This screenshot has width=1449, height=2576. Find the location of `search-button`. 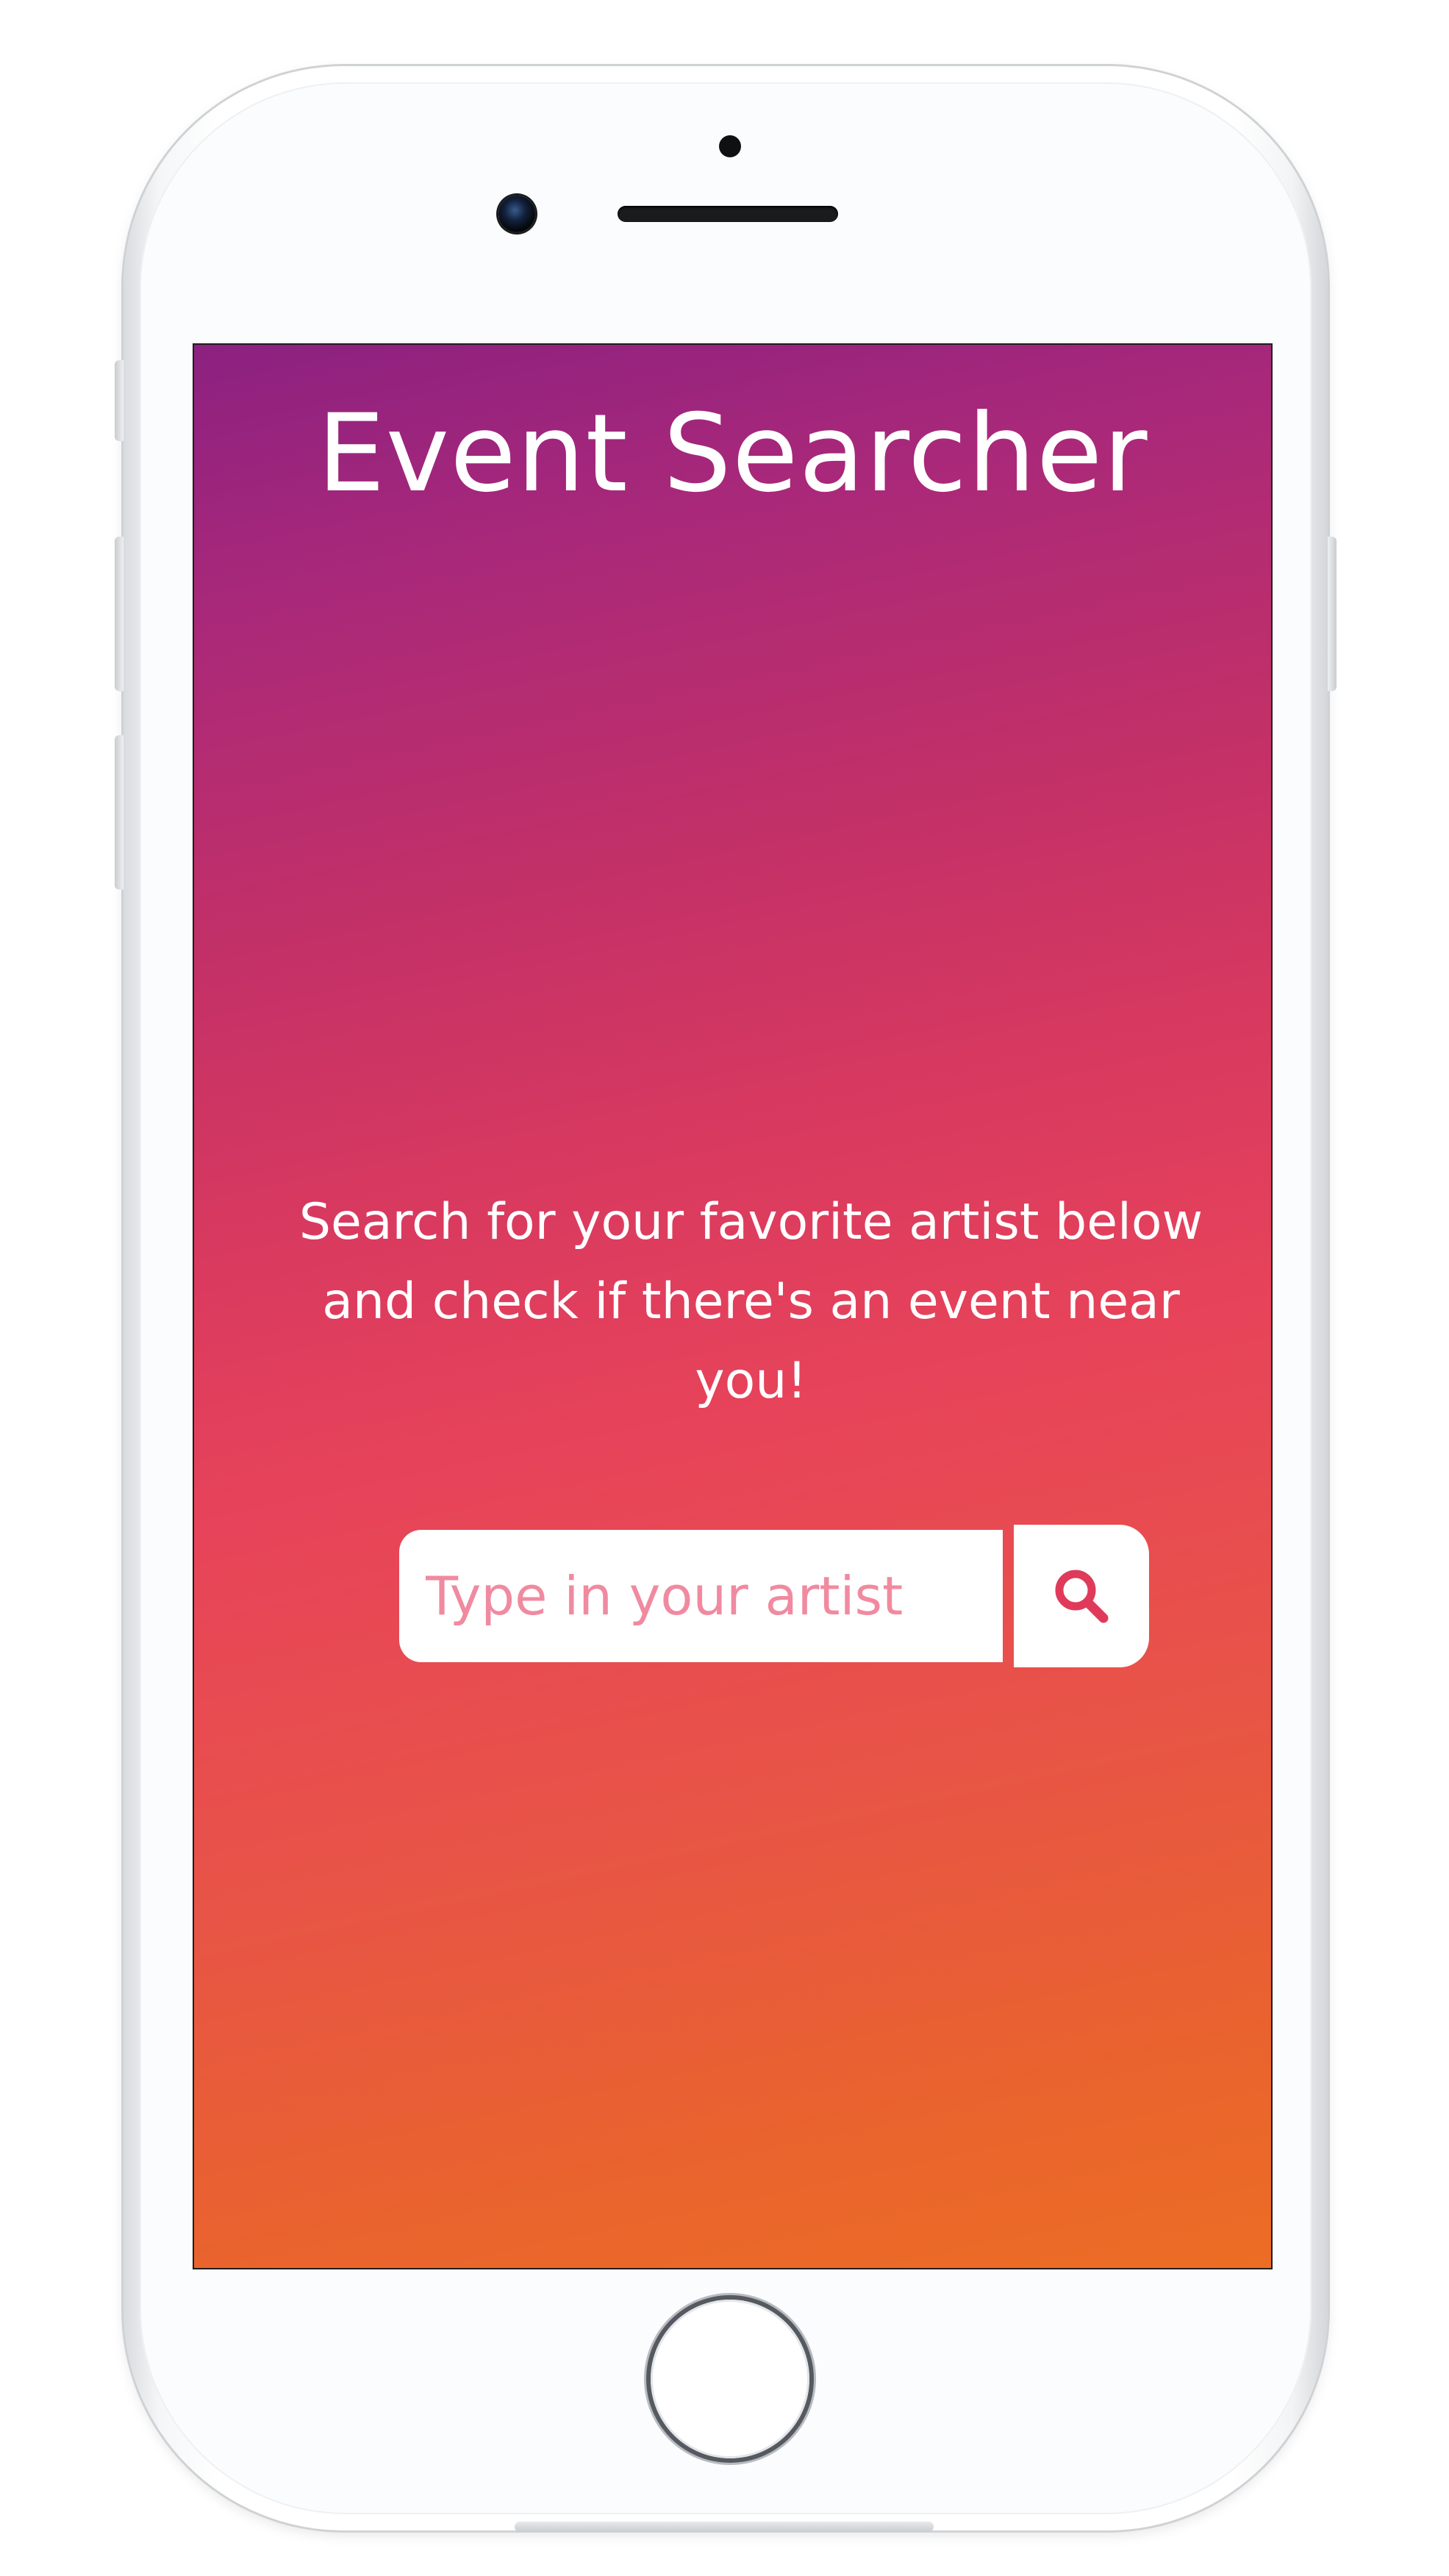

search-button is located at coordinates (1081, 1596).